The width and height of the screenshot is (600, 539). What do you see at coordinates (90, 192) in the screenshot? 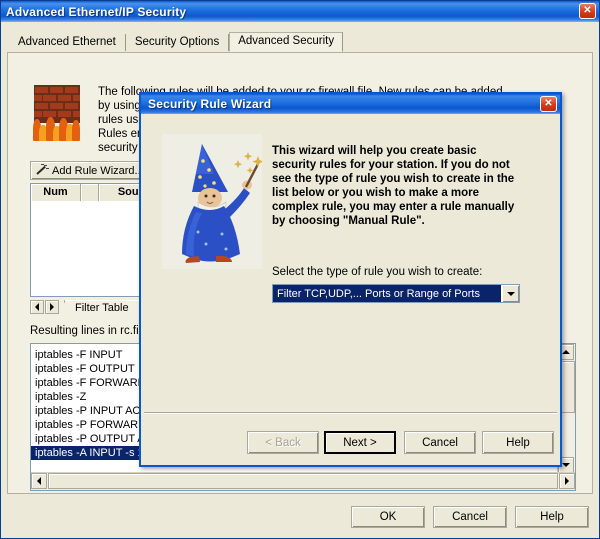
I see `column-header-blank` at bounding box center [90, 192].